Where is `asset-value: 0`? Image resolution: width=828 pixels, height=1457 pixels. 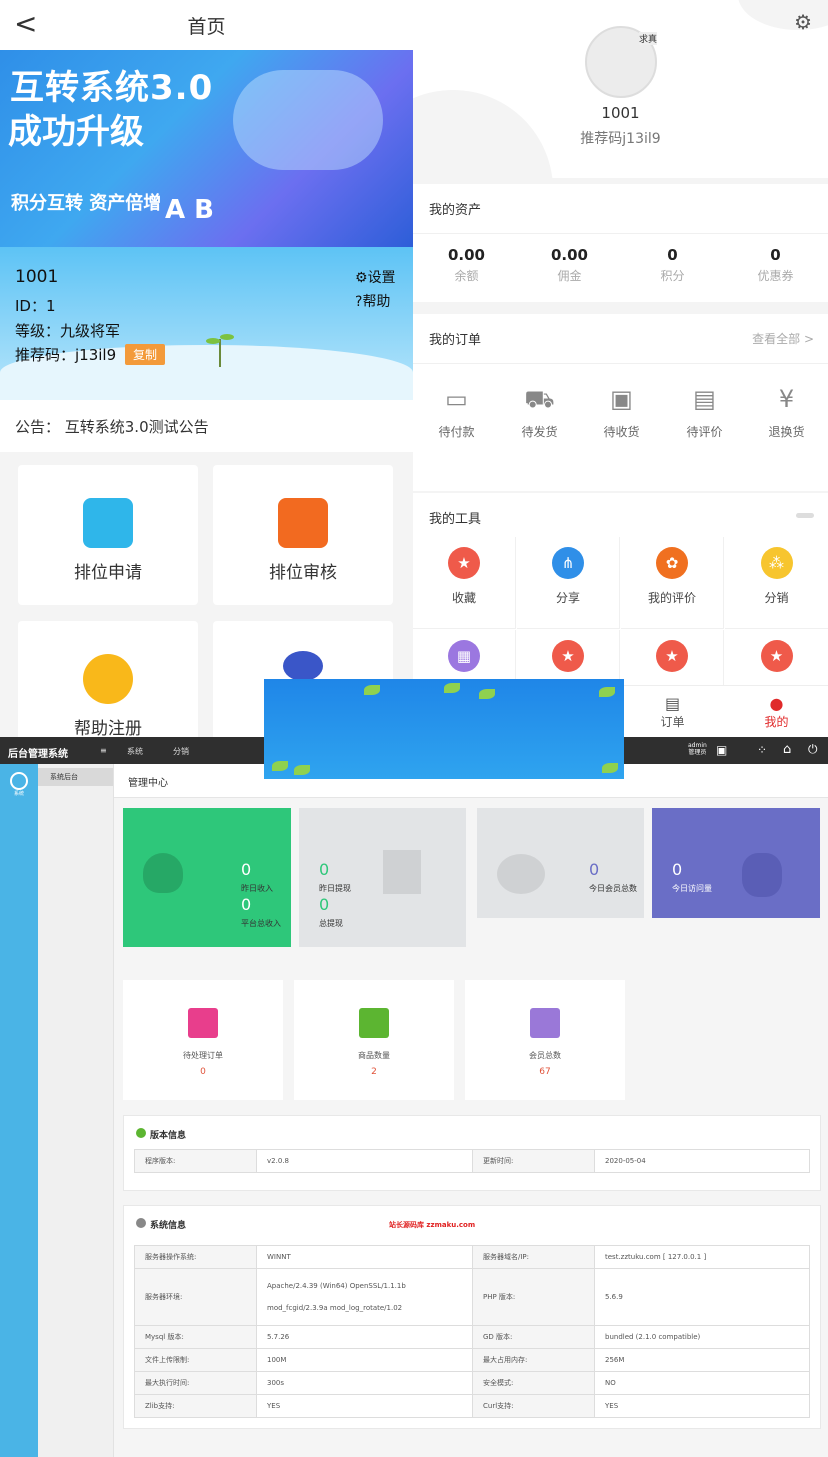 asset-value: 0 is located at coordinates (672, 255).